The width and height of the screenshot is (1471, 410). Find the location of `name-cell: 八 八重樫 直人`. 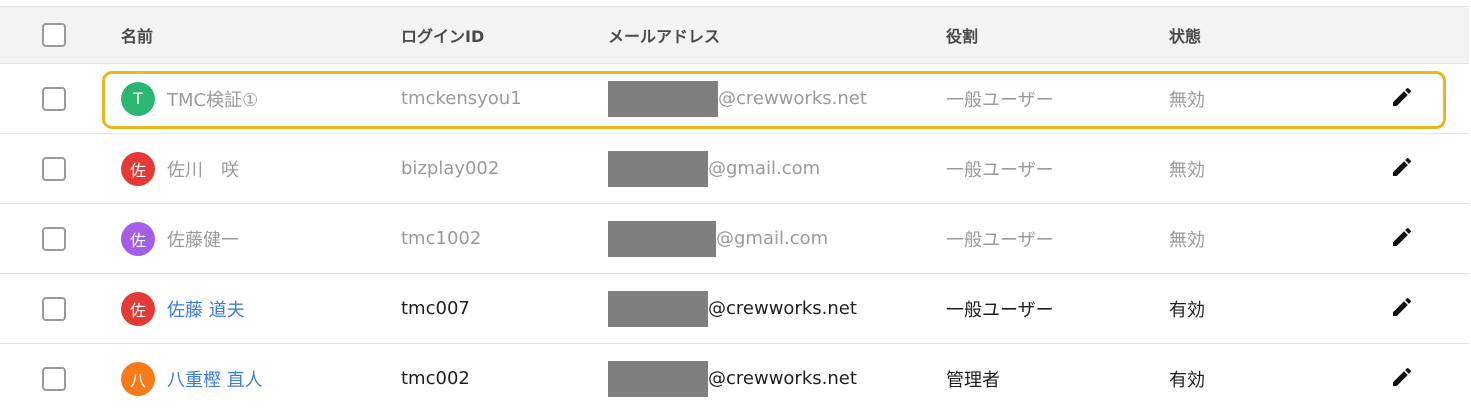

name-cell: 八 八重樫 直人 is located at coordinates (192, 377).